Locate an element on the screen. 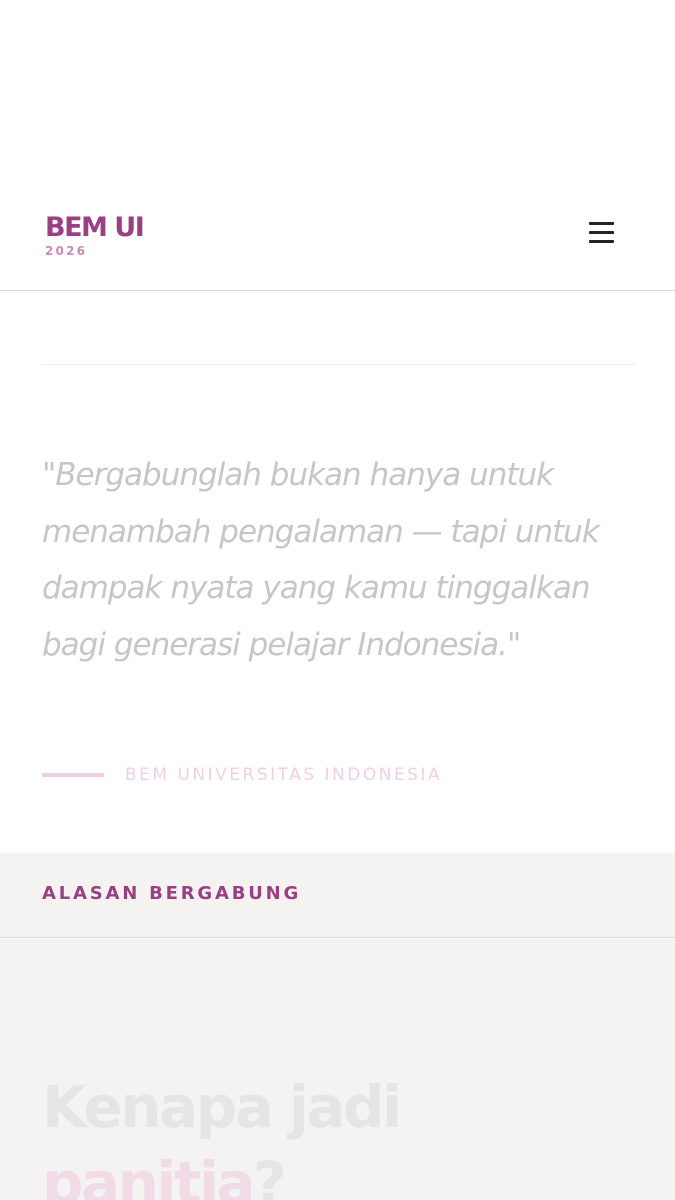 This screenshot has width=675, height=1200. brand-logo: BEM UI 2026 is located at coordinates (95, 235).